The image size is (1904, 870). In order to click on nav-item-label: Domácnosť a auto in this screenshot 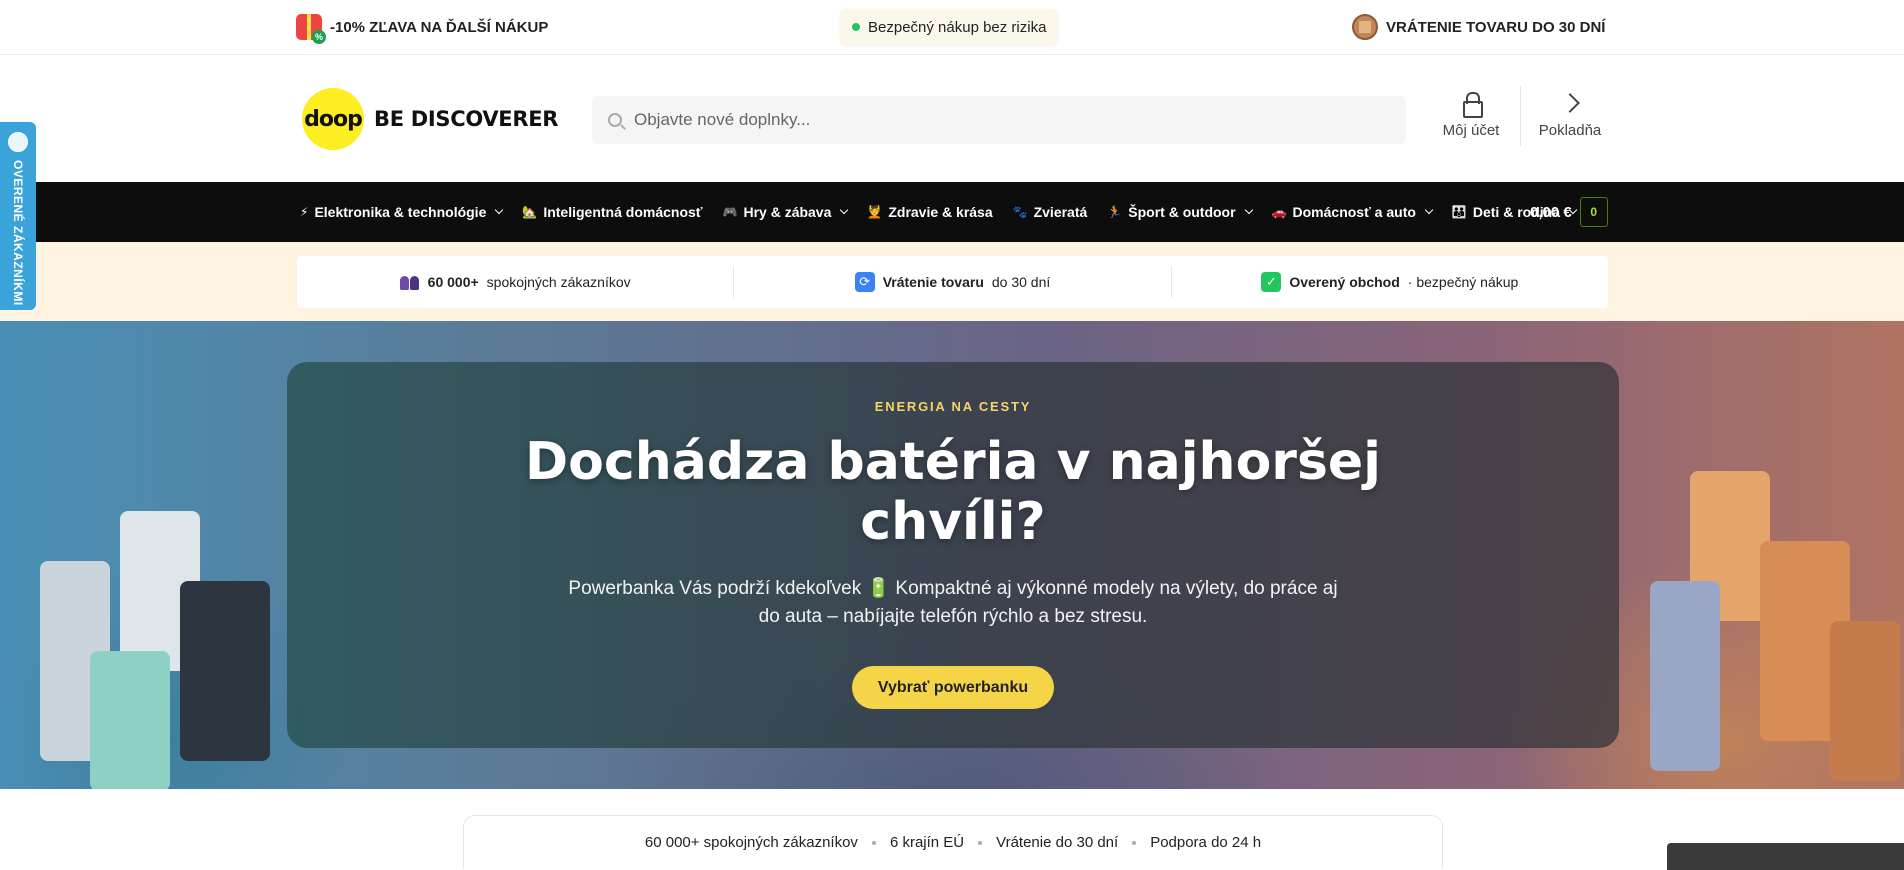, I will do `click(1354, 212)`.